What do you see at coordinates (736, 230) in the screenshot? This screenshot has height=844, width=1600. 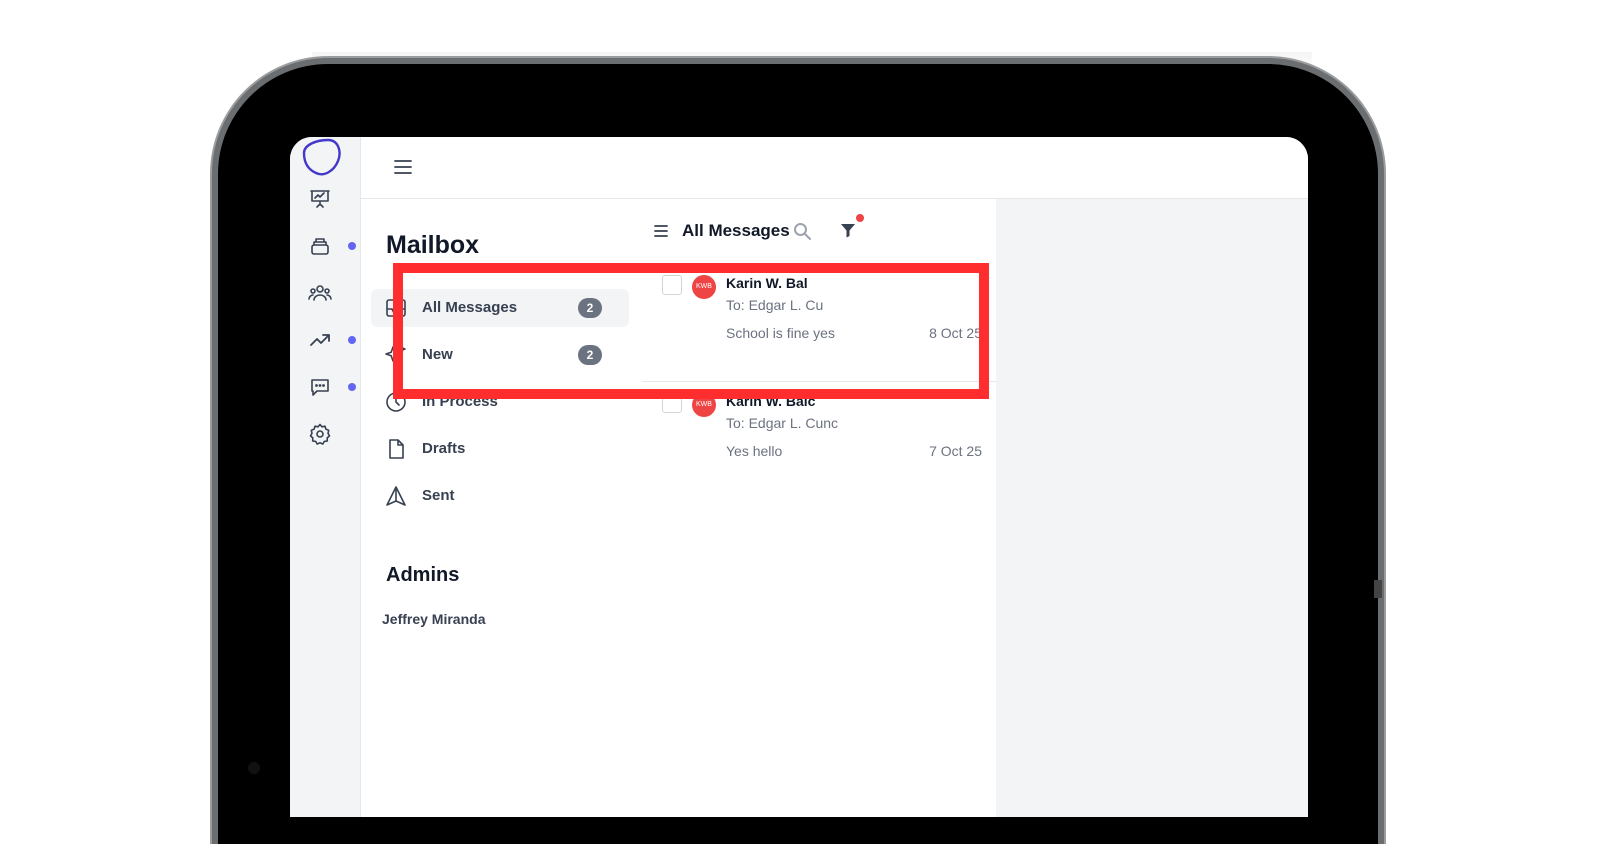 I see `list-title: All Messages` at bounding box center [736, 230].